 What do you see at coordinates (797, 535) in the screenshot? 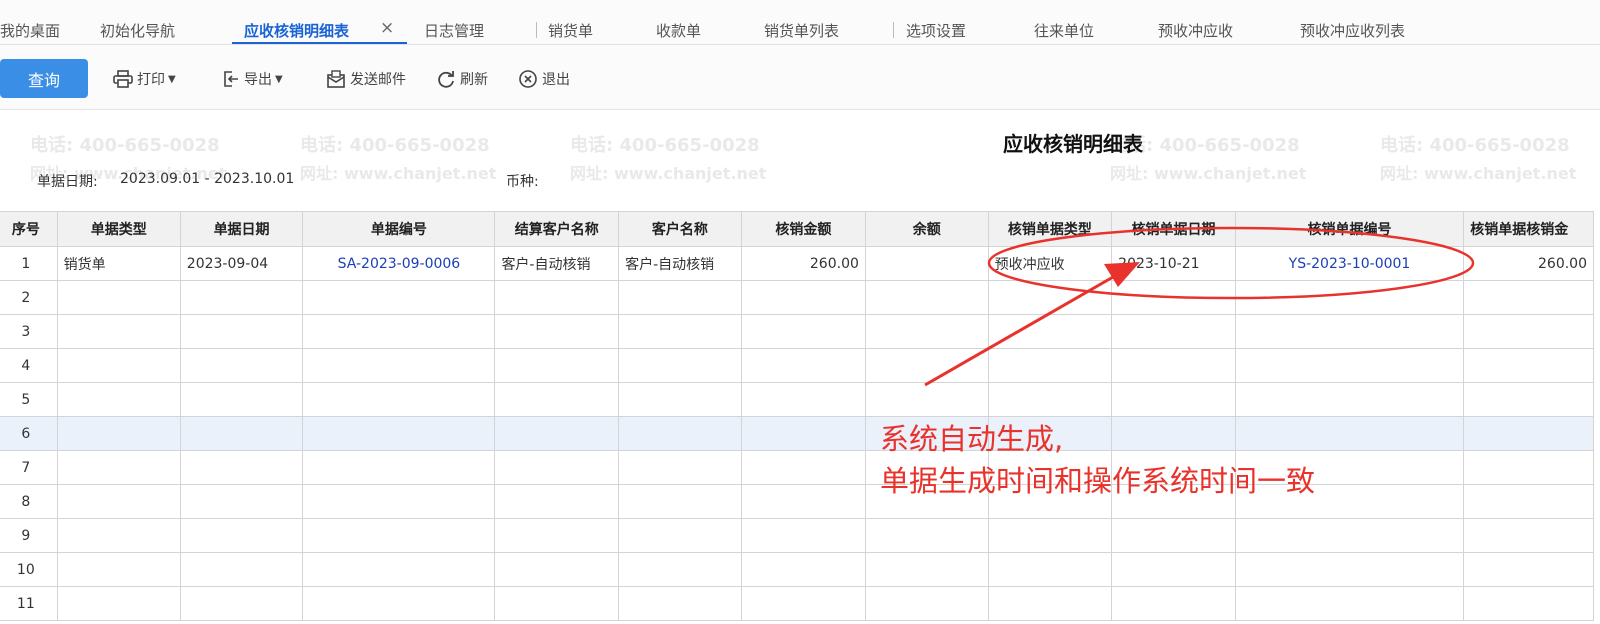
I see `table-row: 9` at bounding box center [797, 535].